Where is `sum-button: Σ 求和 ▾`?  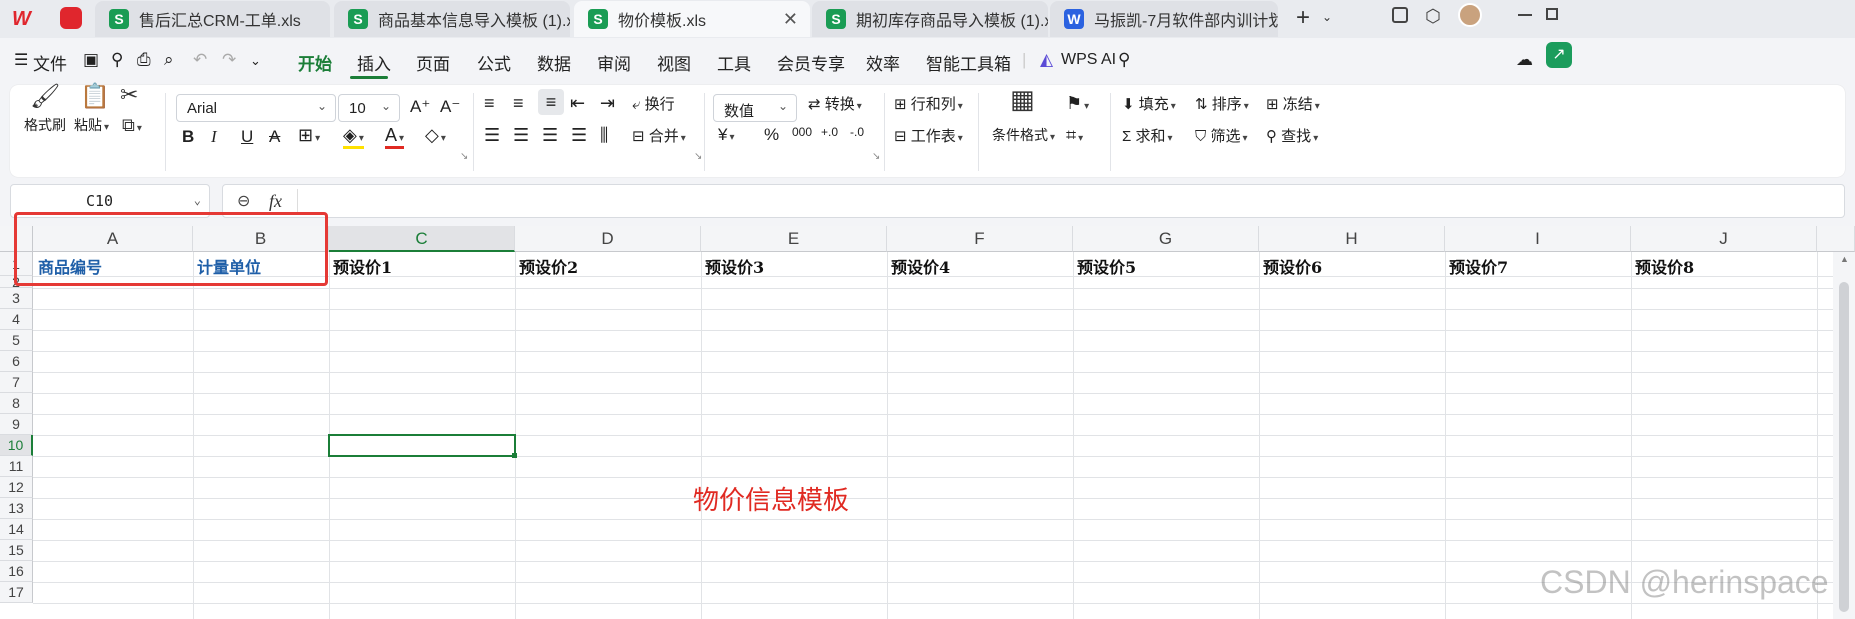 sum-button: Σ 求和 ▾ is located at coordinates (1147, 135).